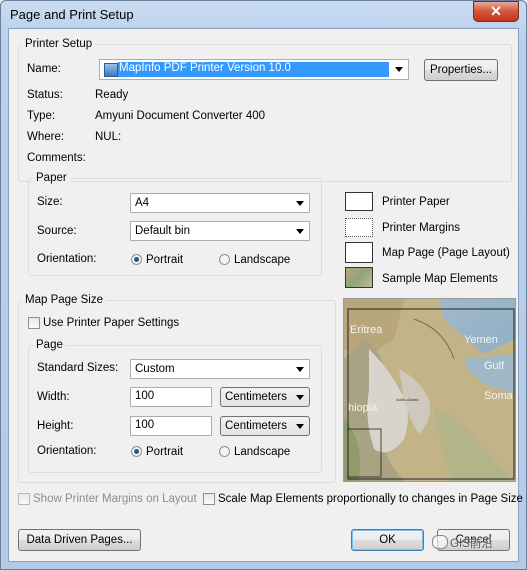  Describe the element at coordinates (136, 259) in the screenshot. I see `paper-portrait-radio` at that location.